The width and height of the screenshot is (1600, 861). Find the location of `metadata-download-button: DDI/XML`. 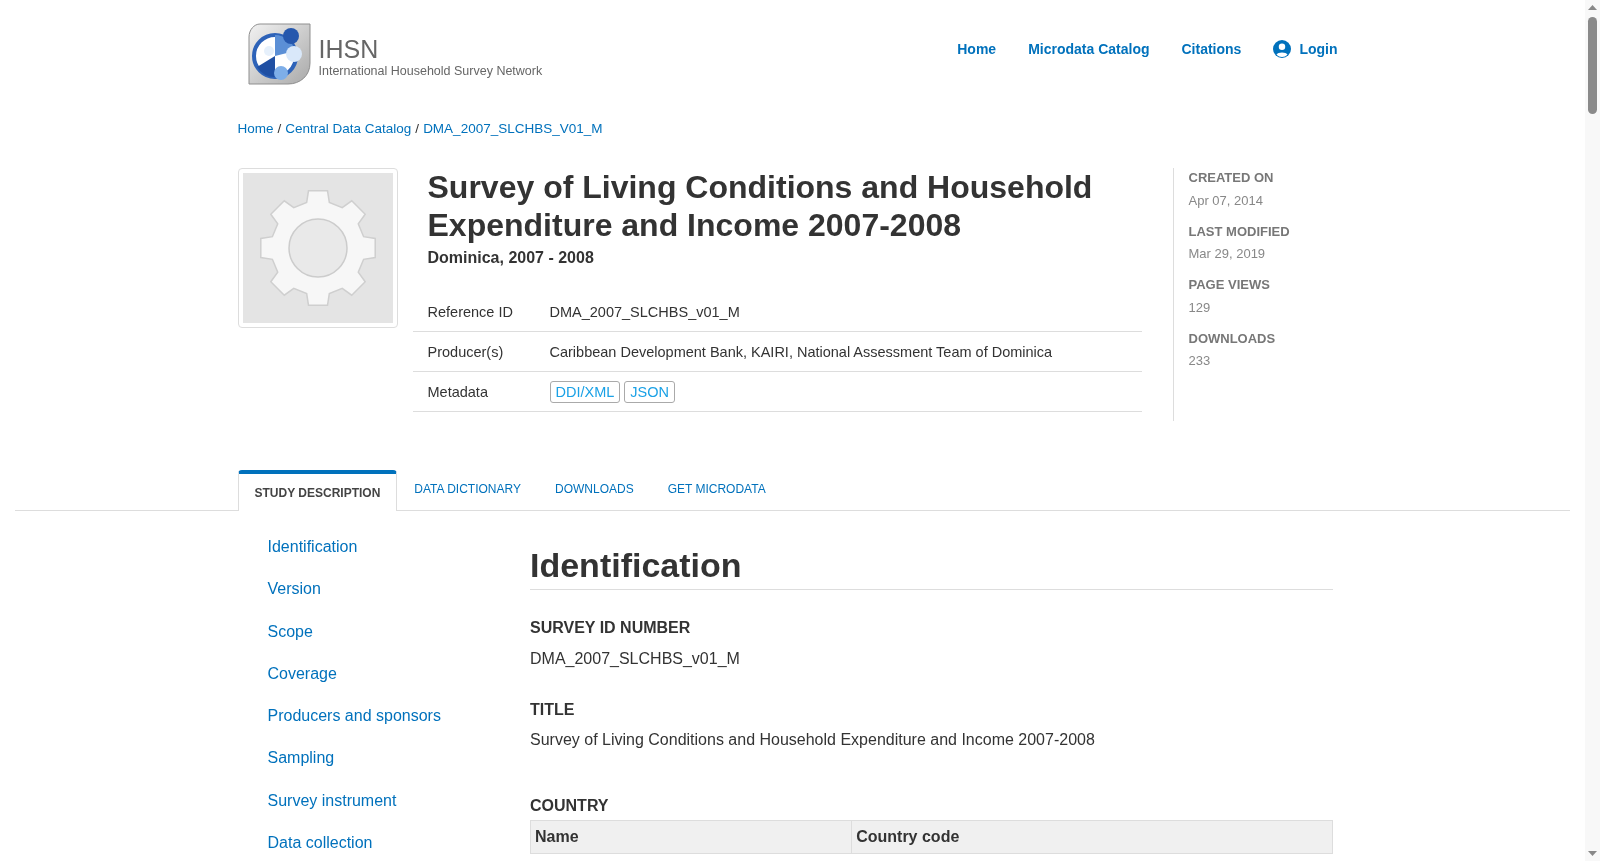

metadata-download-button: DDI/XML is located at coordinates (585, 391).